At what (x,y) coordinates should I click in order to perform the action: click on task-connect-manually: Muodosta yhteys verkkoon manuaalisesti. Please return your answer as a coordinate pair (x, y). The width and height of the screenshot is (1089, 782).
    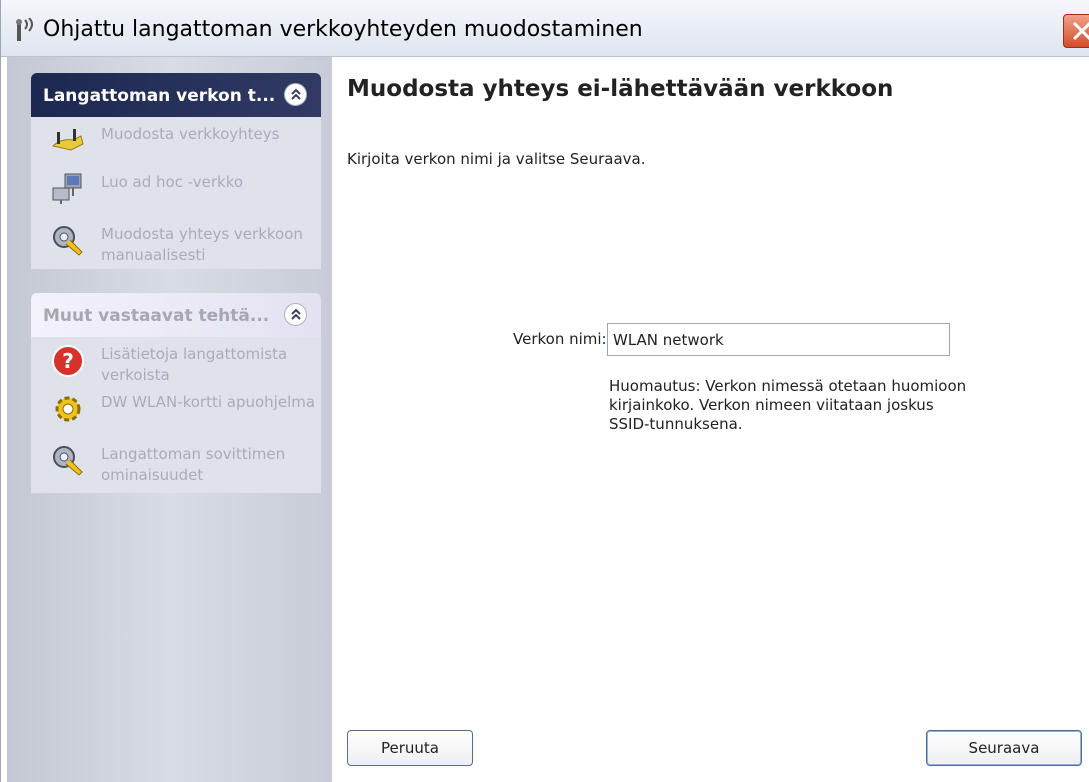
    Looking at the image, I should click on (186, 246).